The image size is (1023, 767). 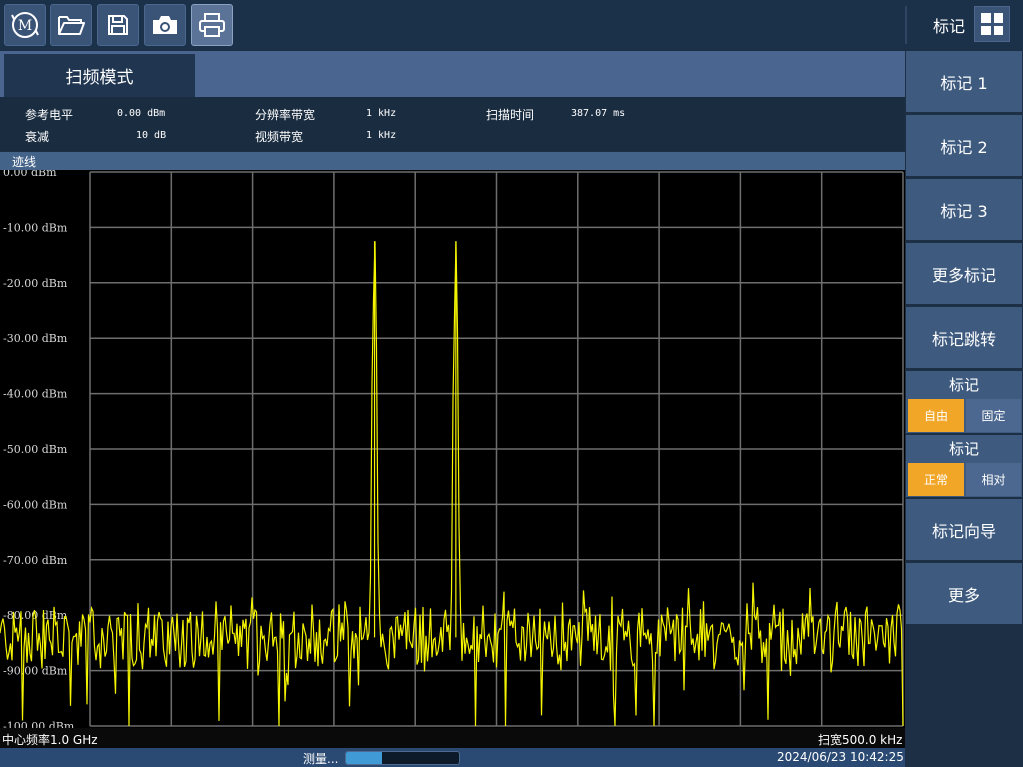 What do you see at coordinates (452, 74) in the screenshot?
I see `tab-bar: 扫频模式` at bounding box center [452, 74].